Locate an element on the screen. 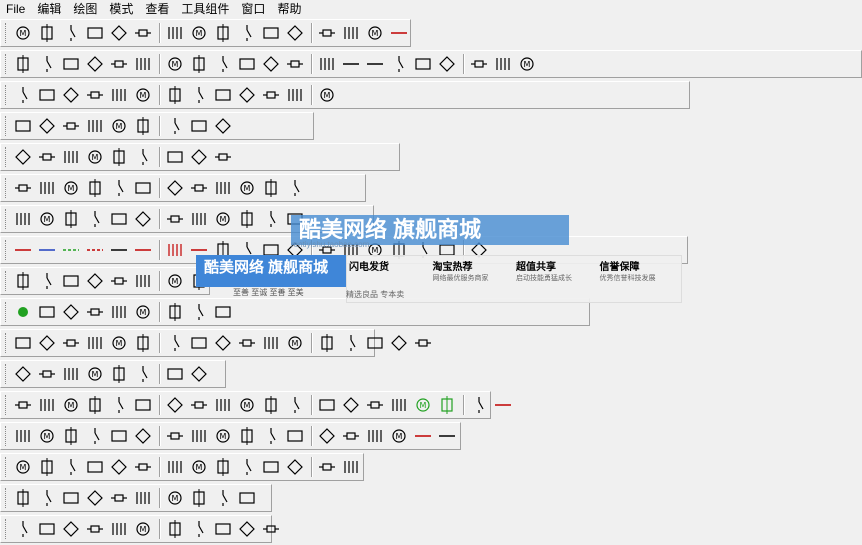 Image resolution: width=862 pixels, height=545 pixels. term-4-icon is located at coordinates (95, 405).